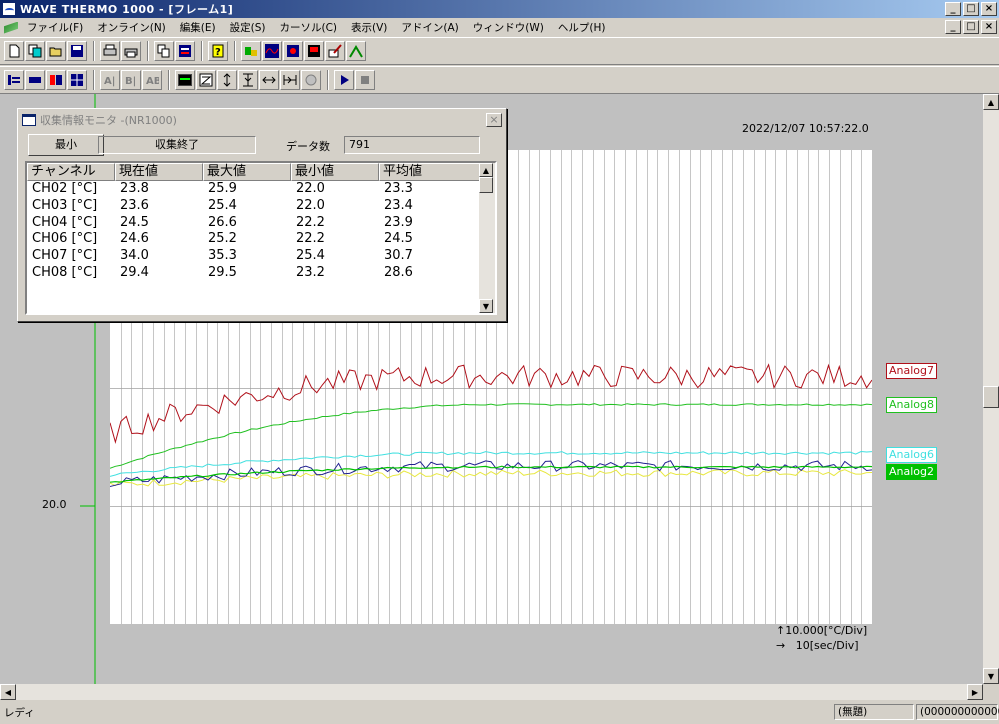  Describe the element at coordinates (247, 172) in the screenshot. I see `header-max: 最大値` at that location.